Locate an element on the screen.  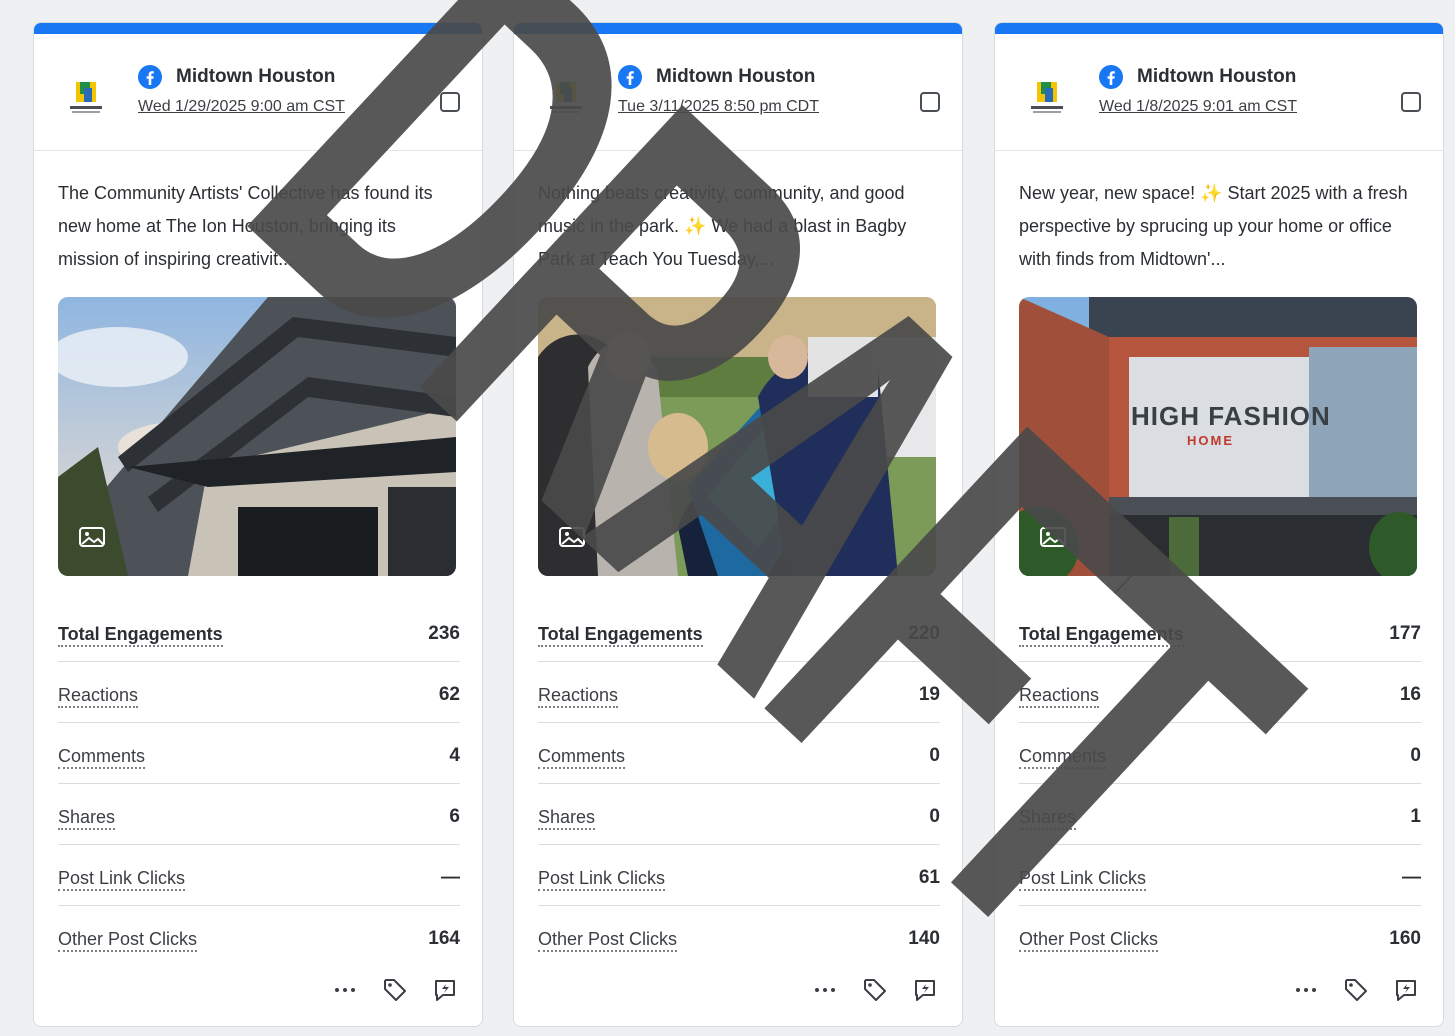
metric-value: 62 is located at coordinates (449, 694).